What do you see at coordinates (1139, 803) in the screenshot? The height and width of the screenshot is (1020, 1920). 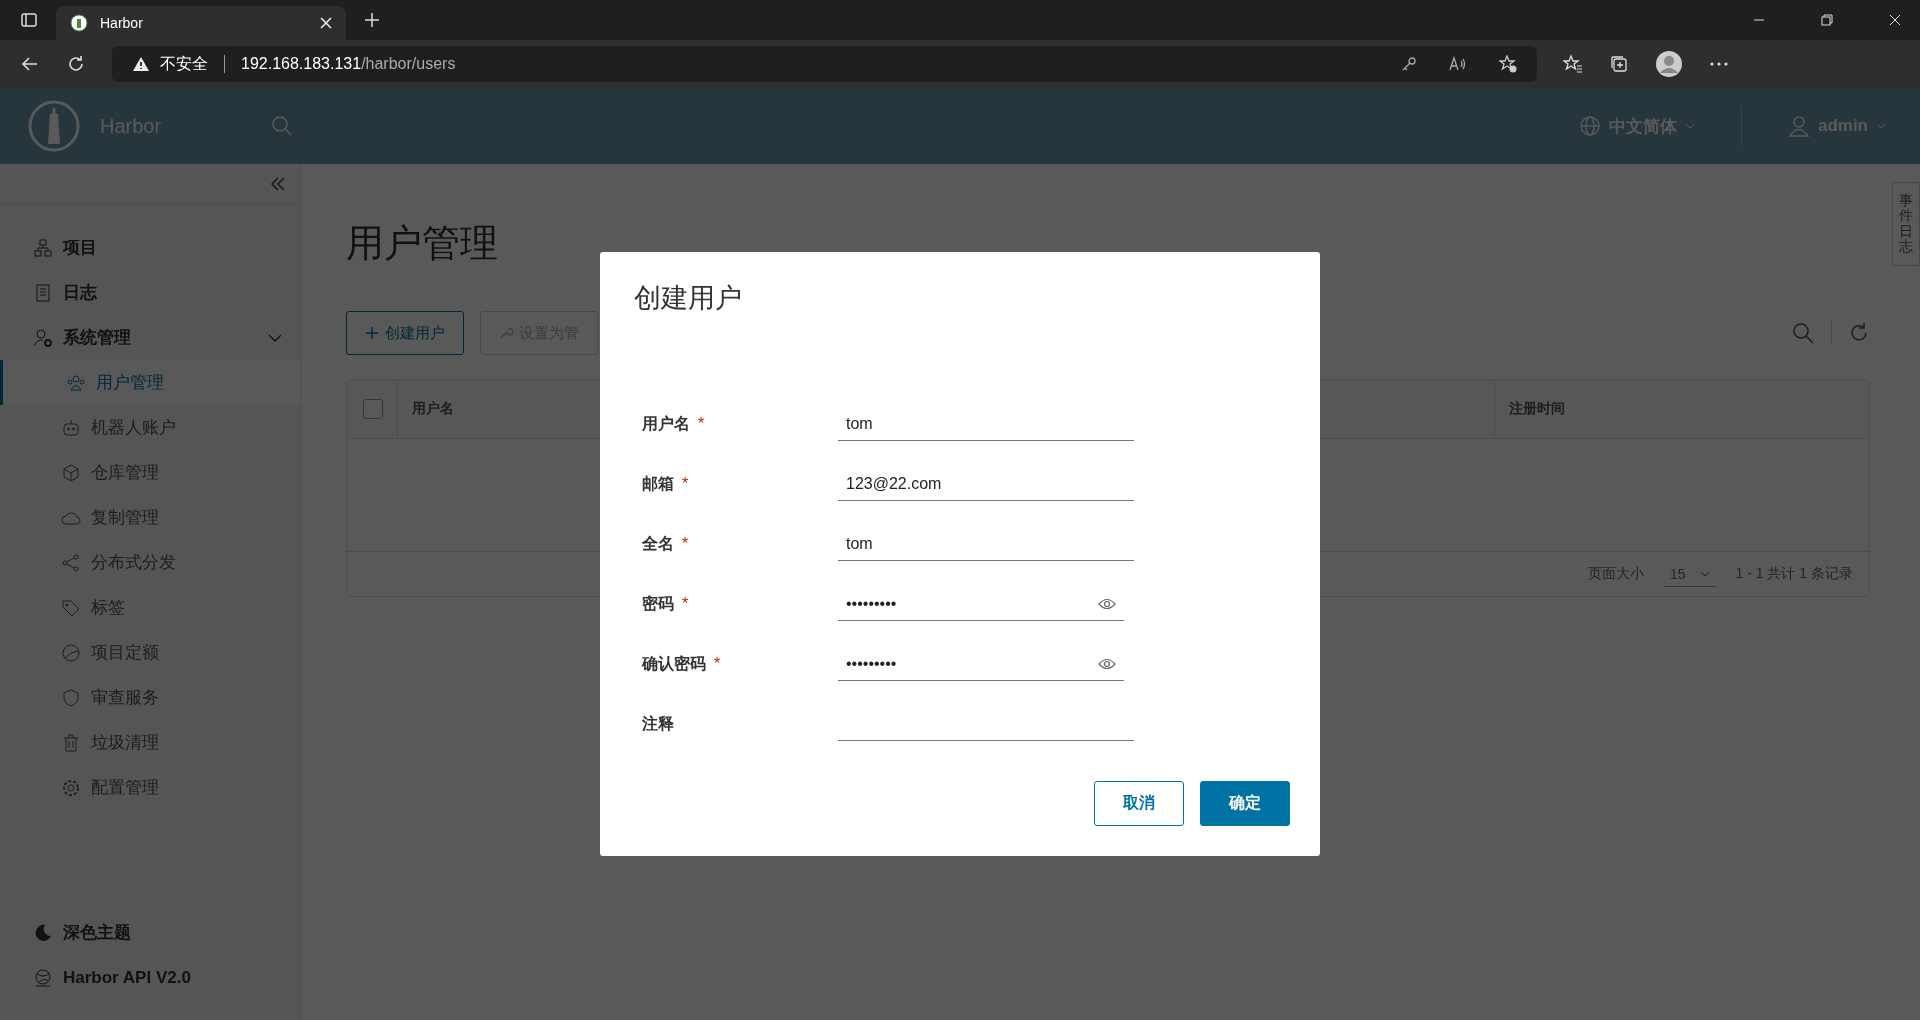 I see `cancel-button: 取消` at bounding box center [1139, 803].